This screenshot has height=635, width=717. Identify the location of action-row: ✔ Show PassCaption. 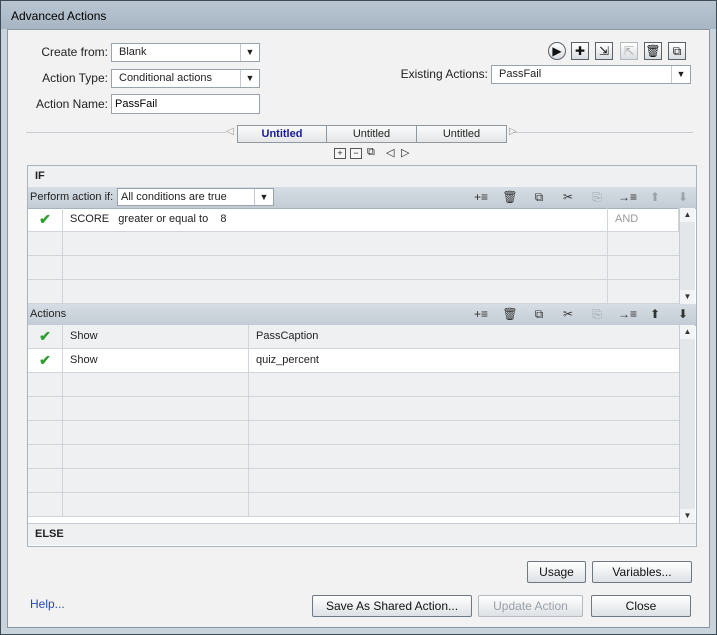
(353, 337).